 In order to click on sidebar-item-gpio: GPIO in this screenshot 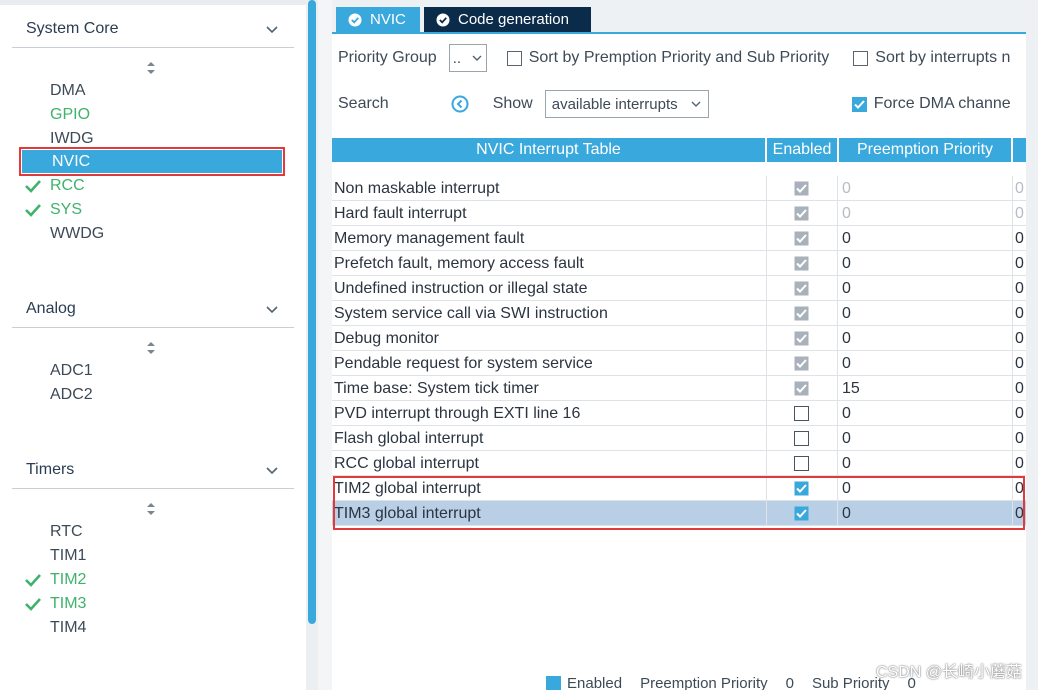, I will do `click(151, 114)`.